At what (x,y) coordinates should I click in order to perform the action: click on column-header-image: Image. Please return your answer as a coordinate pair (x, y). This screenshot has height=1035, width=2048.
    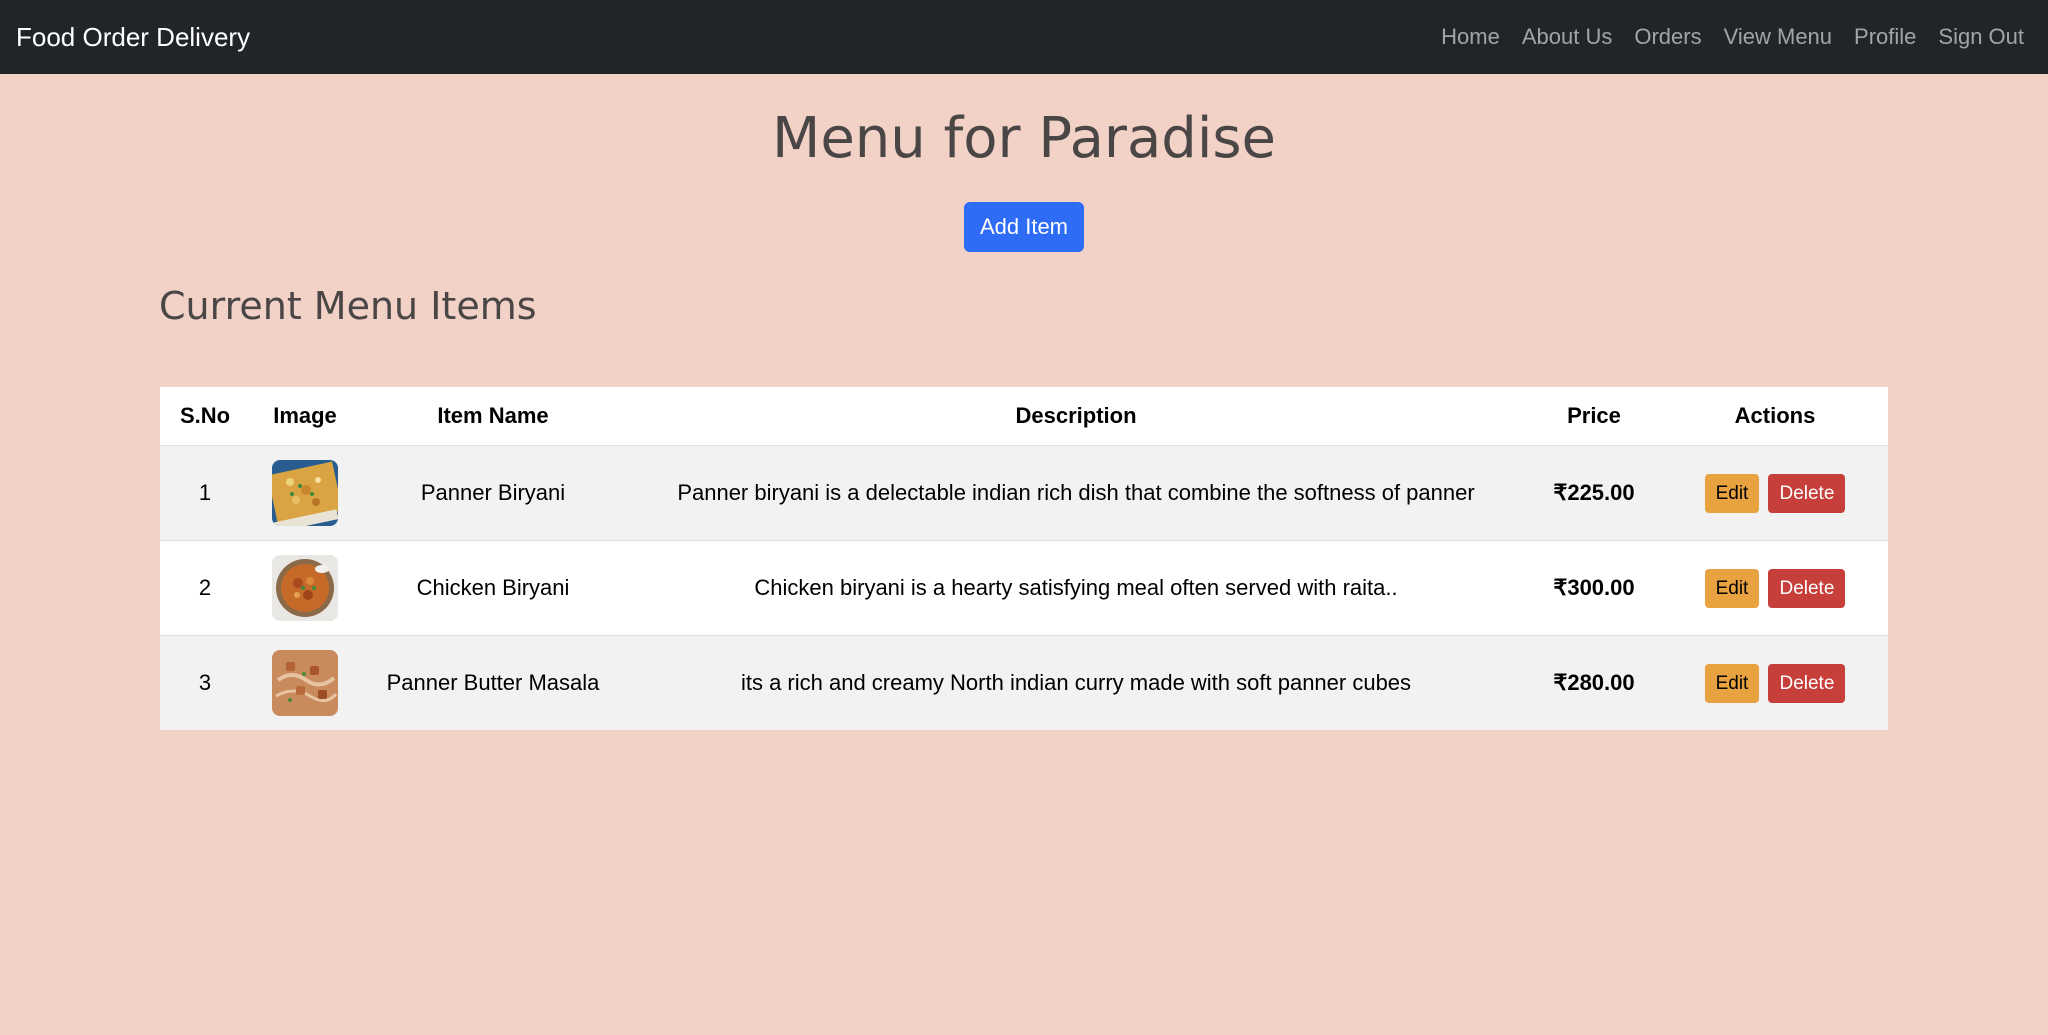
    Looking at the image, I should click on (305, 416).